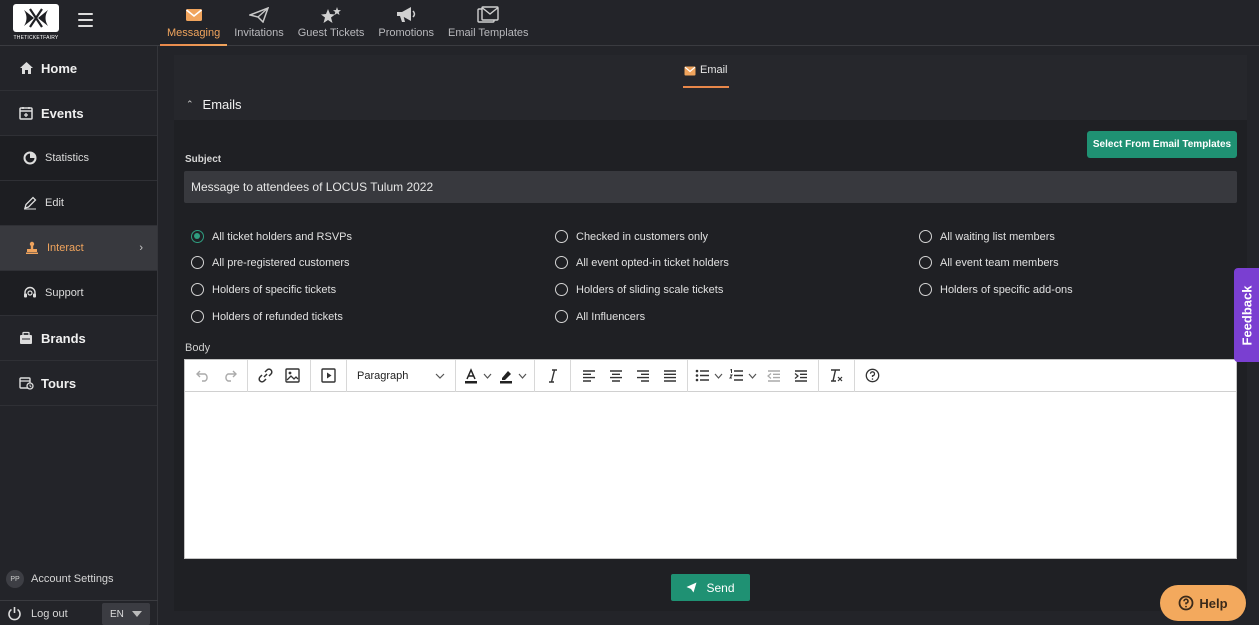  I want to click on media-embed-icon, so click(328, 376).